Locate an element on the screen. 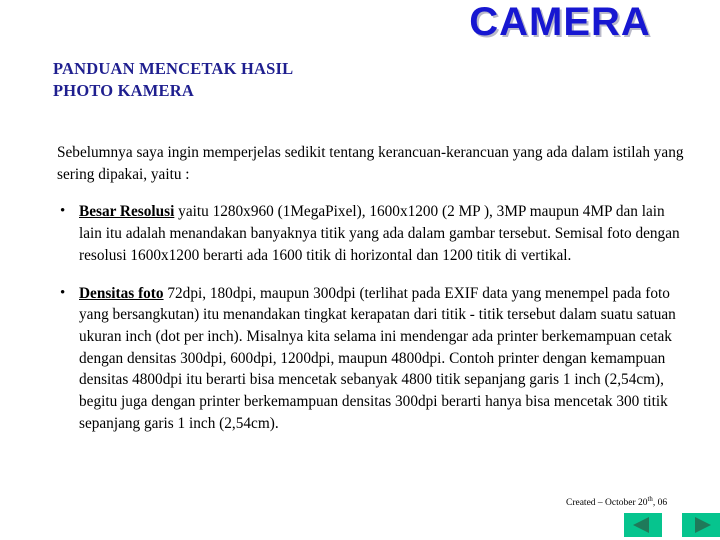  triangle-left-icon is located at coordinates (643, 525).